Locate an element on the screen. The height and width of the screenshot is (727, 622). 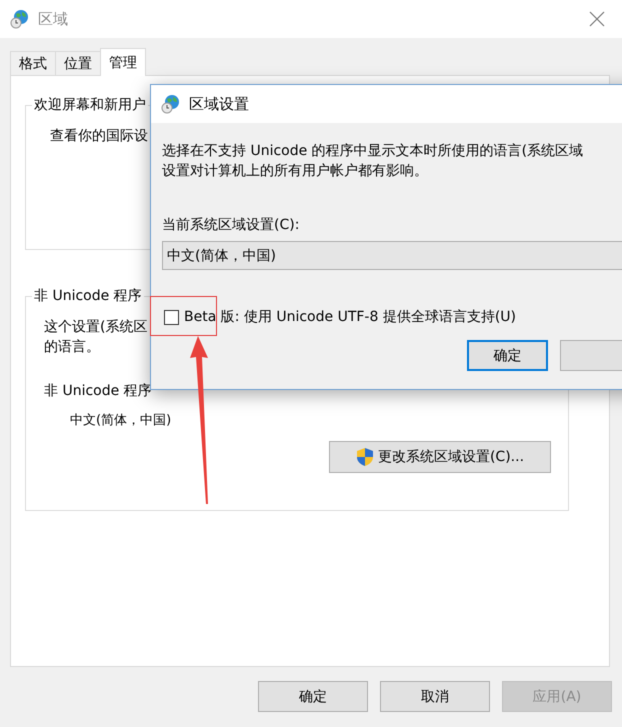
tab: 位置 is located at coordinates (77, 63).